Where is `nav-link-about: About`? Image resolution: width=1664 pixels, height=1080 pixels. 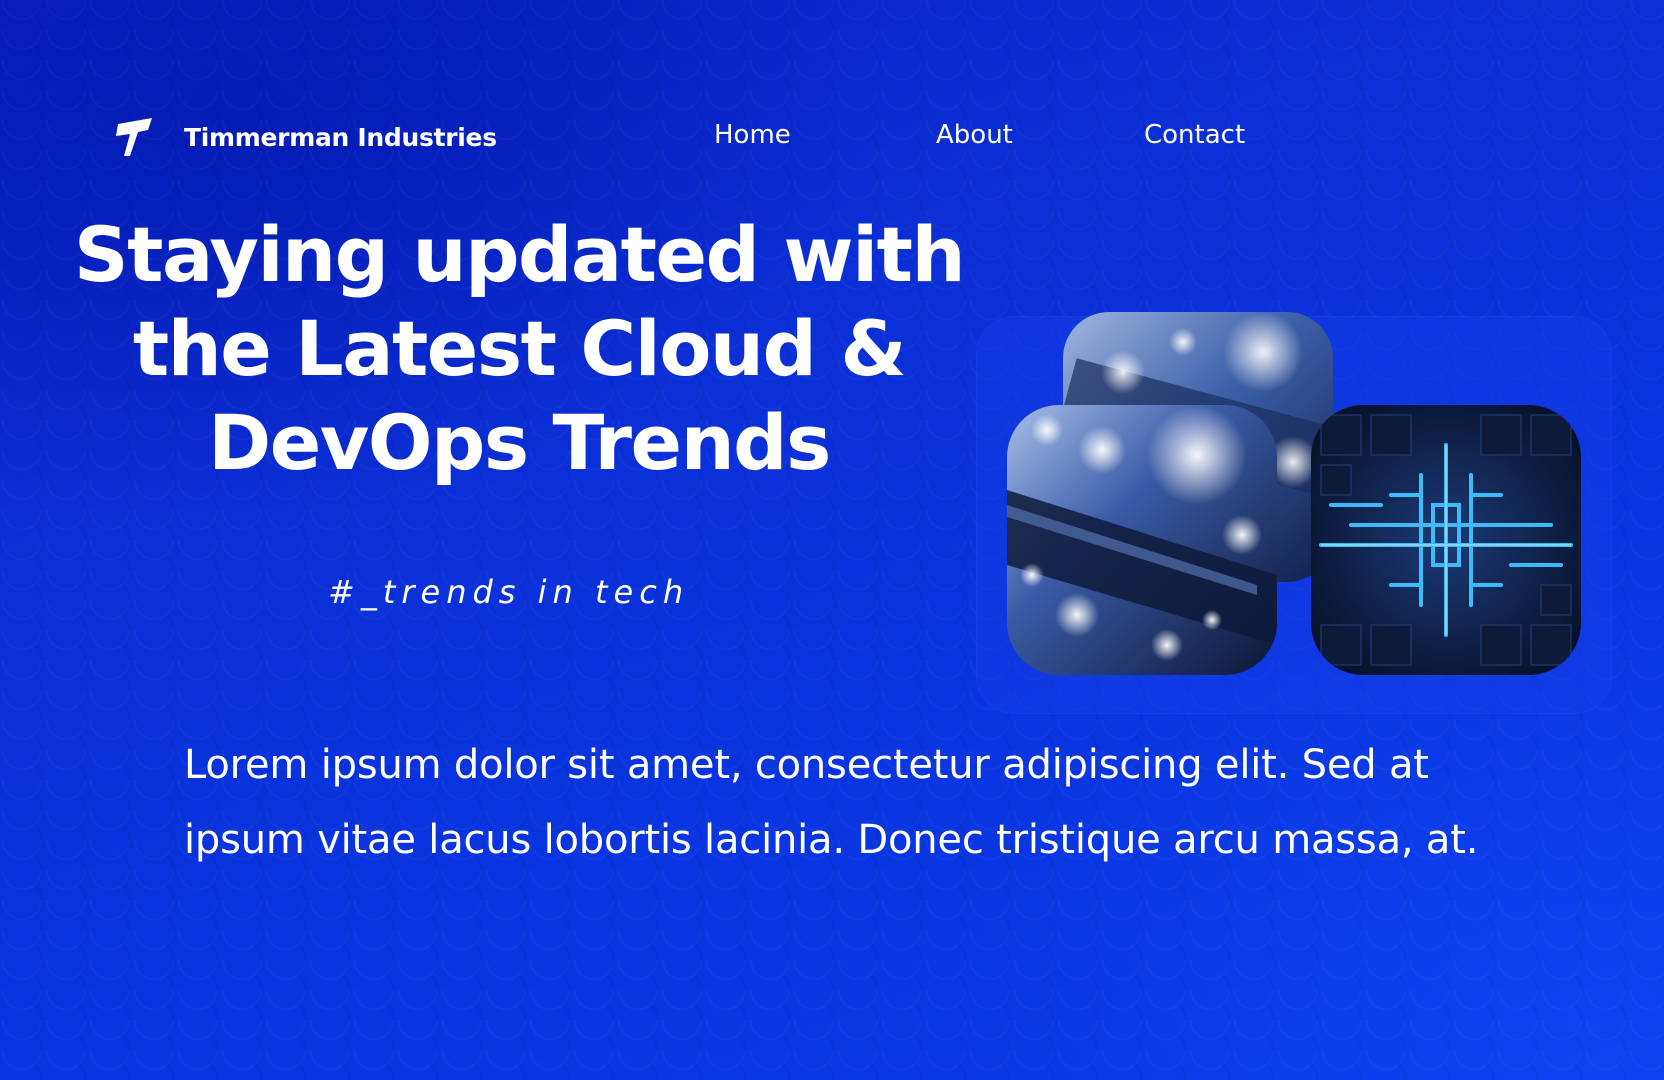
nav-link-about: About is located at coordinates (1040, 135).